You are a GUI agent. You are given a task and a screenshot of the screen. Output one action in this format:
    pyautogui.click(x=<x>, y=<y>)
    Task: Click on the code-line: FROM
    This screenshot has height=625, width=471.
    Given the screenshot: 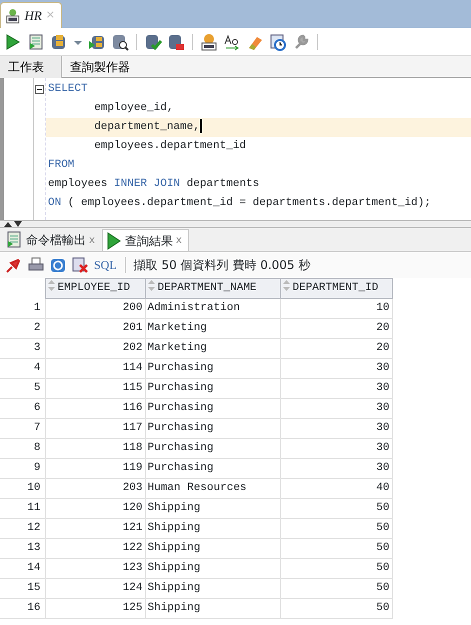 What is the action you would take?
    pyautogui.click(x=61, y=165)
    